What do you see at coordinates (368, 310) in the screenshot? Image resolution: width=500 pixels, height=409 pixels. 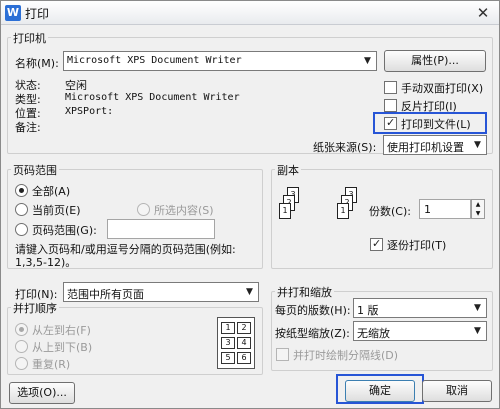 I see `pages-per-sheet-value: 1 版` at bounding box center [368, 310].